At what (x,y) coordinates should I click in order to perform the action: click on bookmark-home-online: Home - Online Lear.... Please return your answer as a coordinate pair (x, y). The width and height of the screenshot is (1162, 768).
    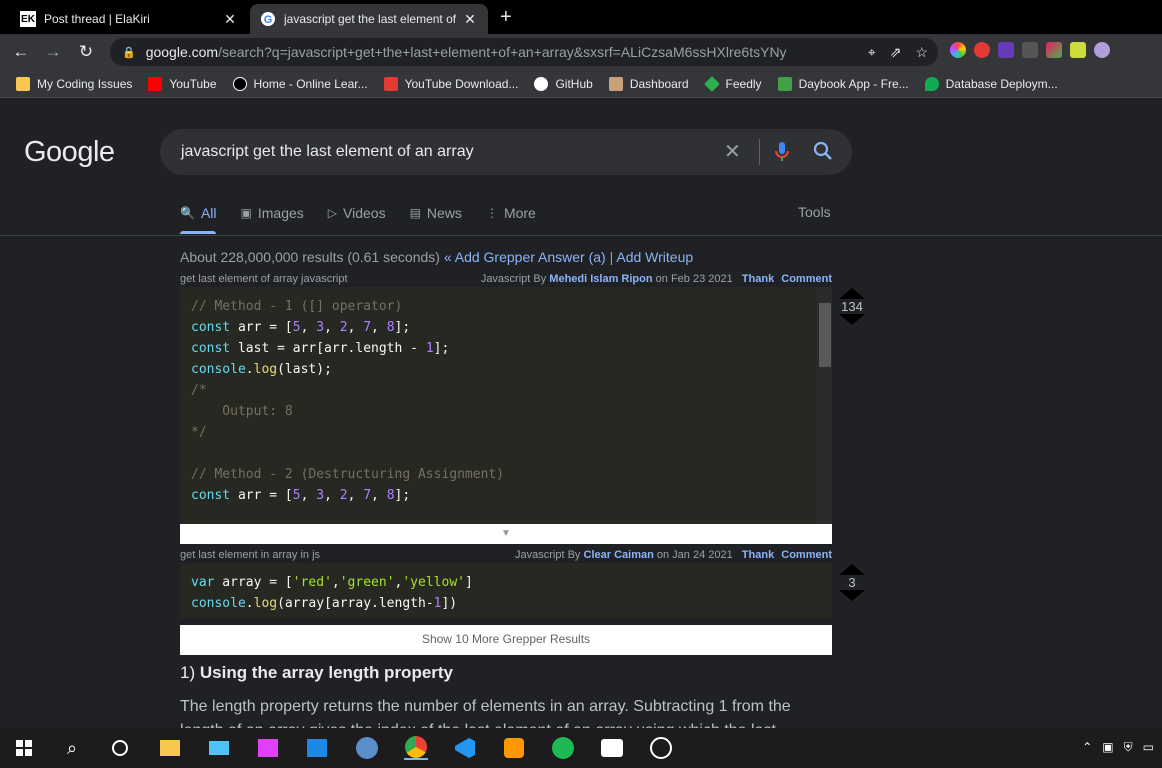
    Looking at the image, I should click on (300, 83).